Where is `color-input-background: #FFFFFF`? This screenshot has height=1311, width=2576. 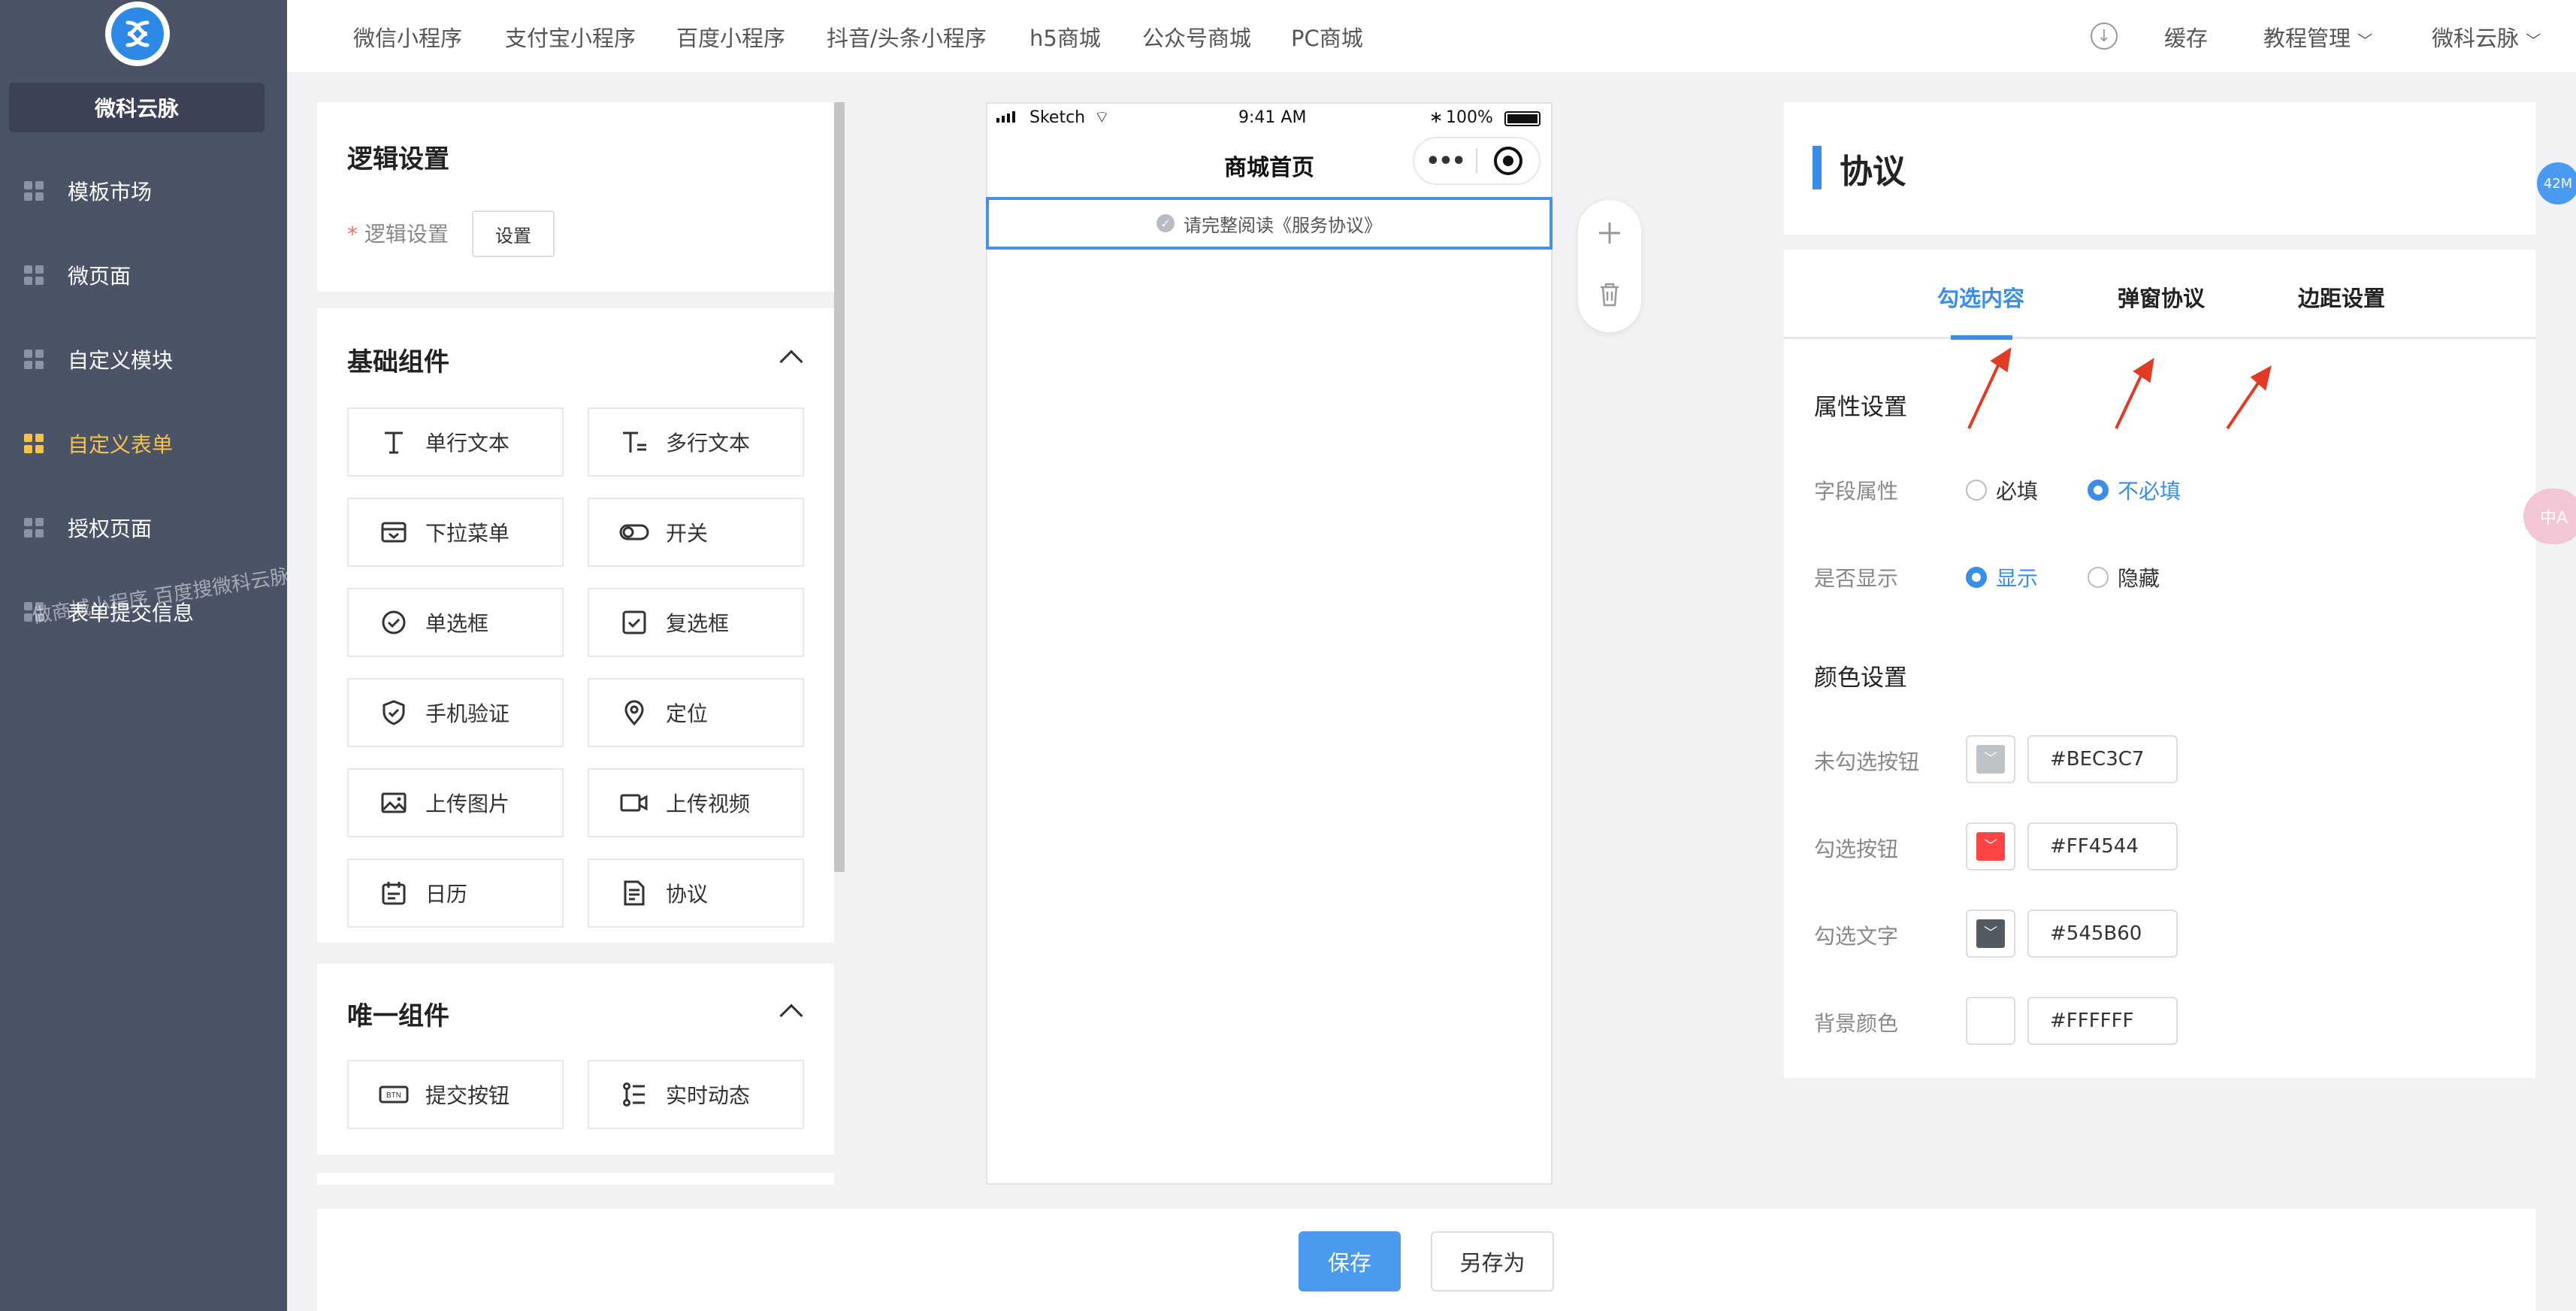
color-input-background: #FFFFFF is located at coordinates (2103, 1021).